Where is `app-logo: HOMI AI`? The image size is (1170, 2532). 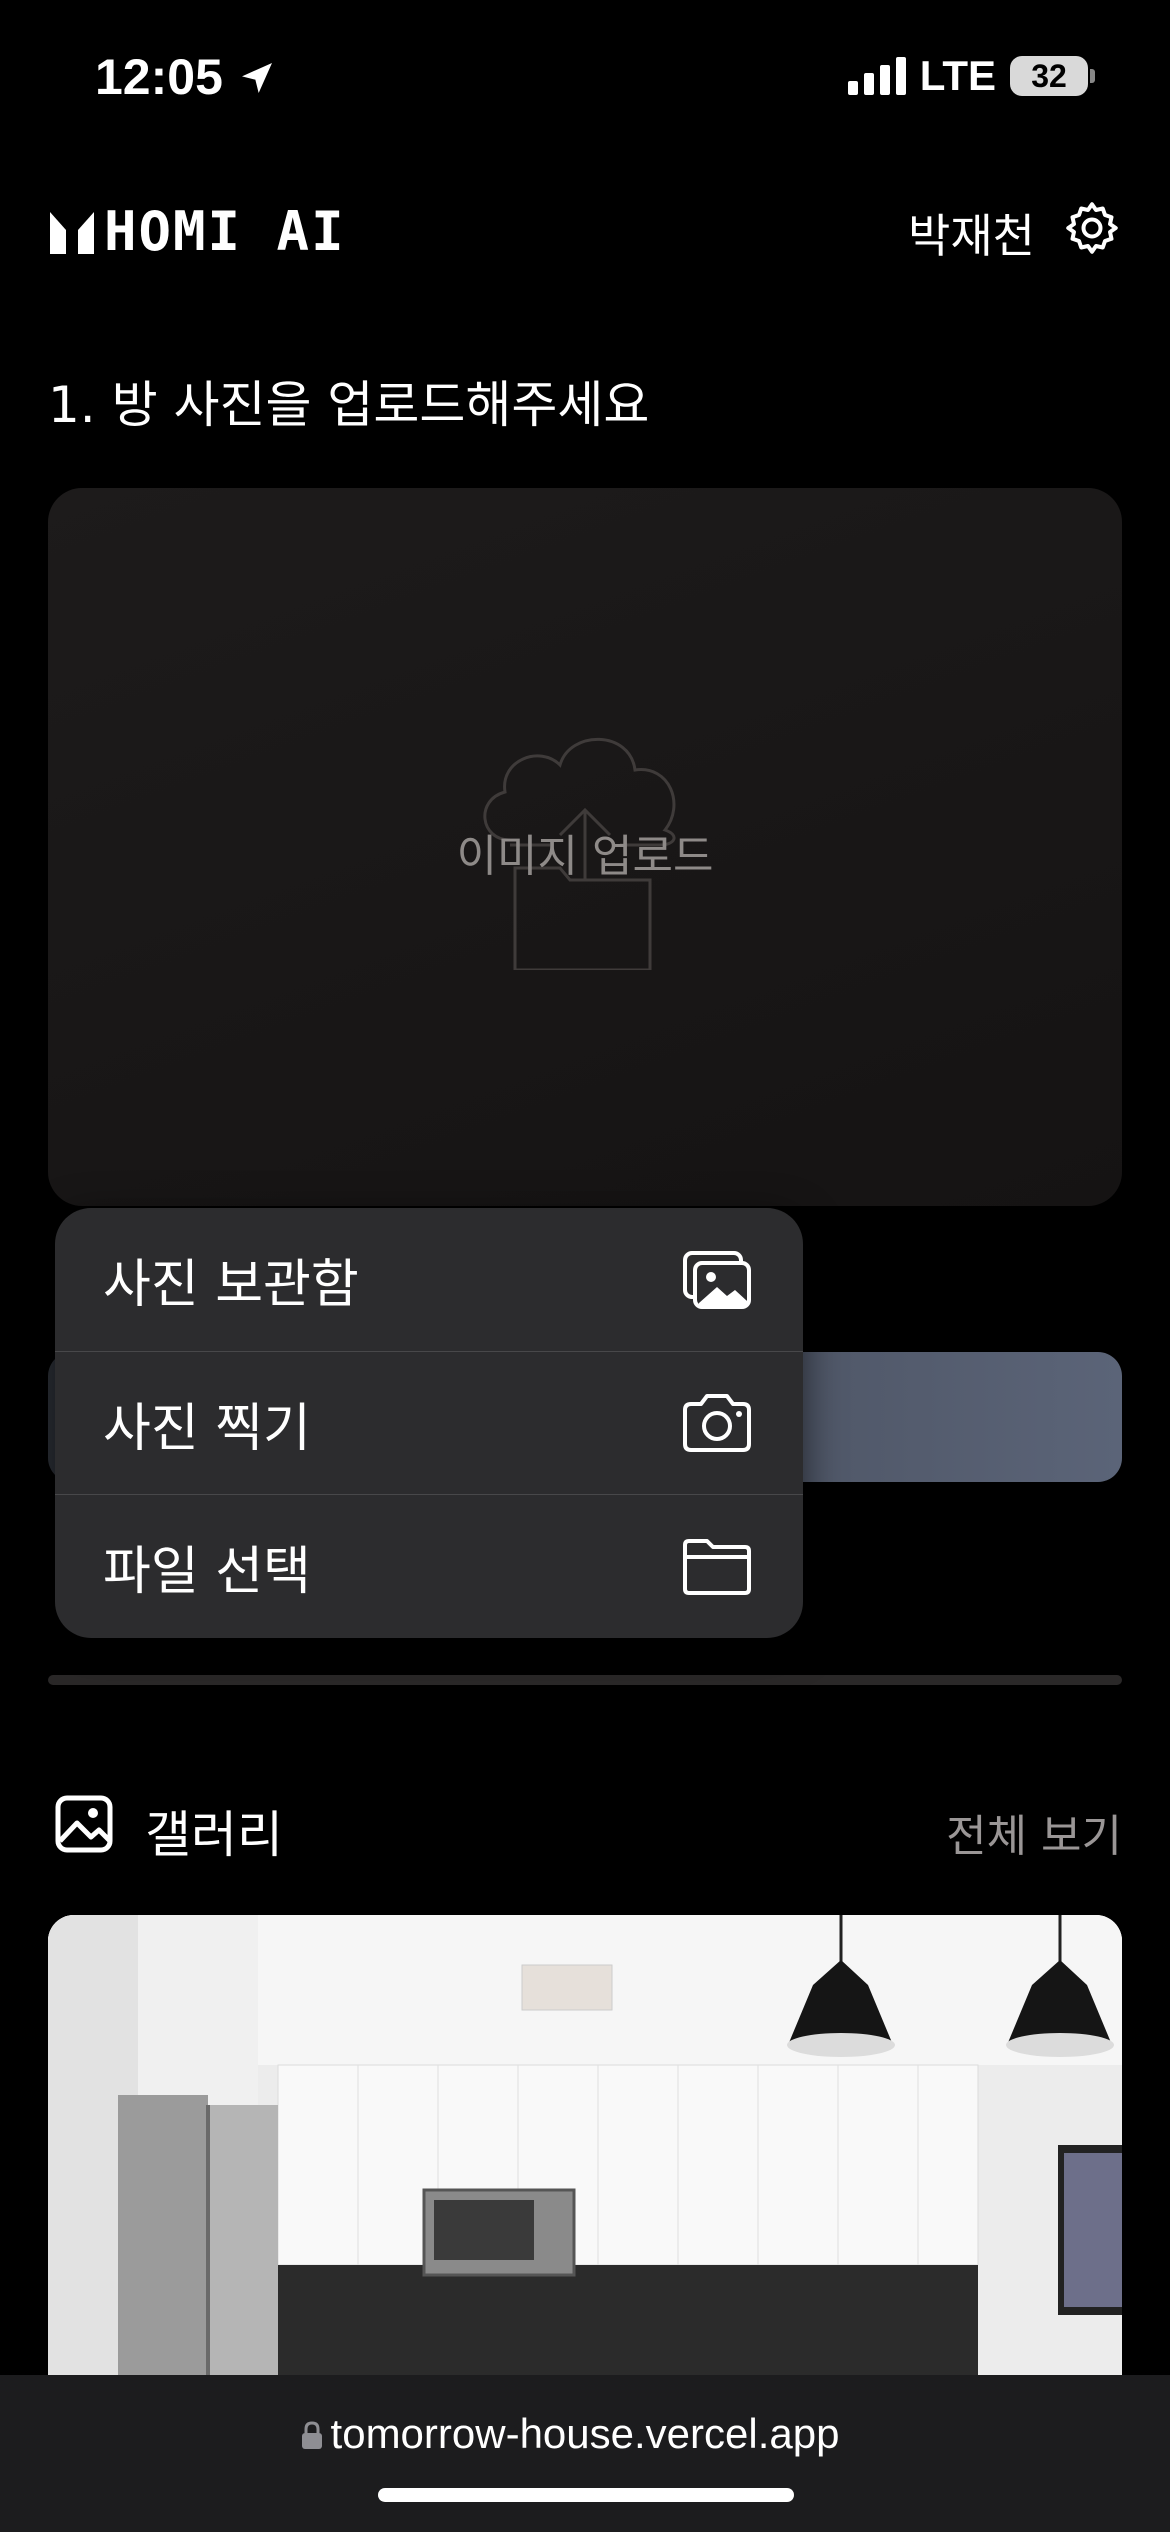 app-logo: HOMI AI is located at coordinates (197, 231).